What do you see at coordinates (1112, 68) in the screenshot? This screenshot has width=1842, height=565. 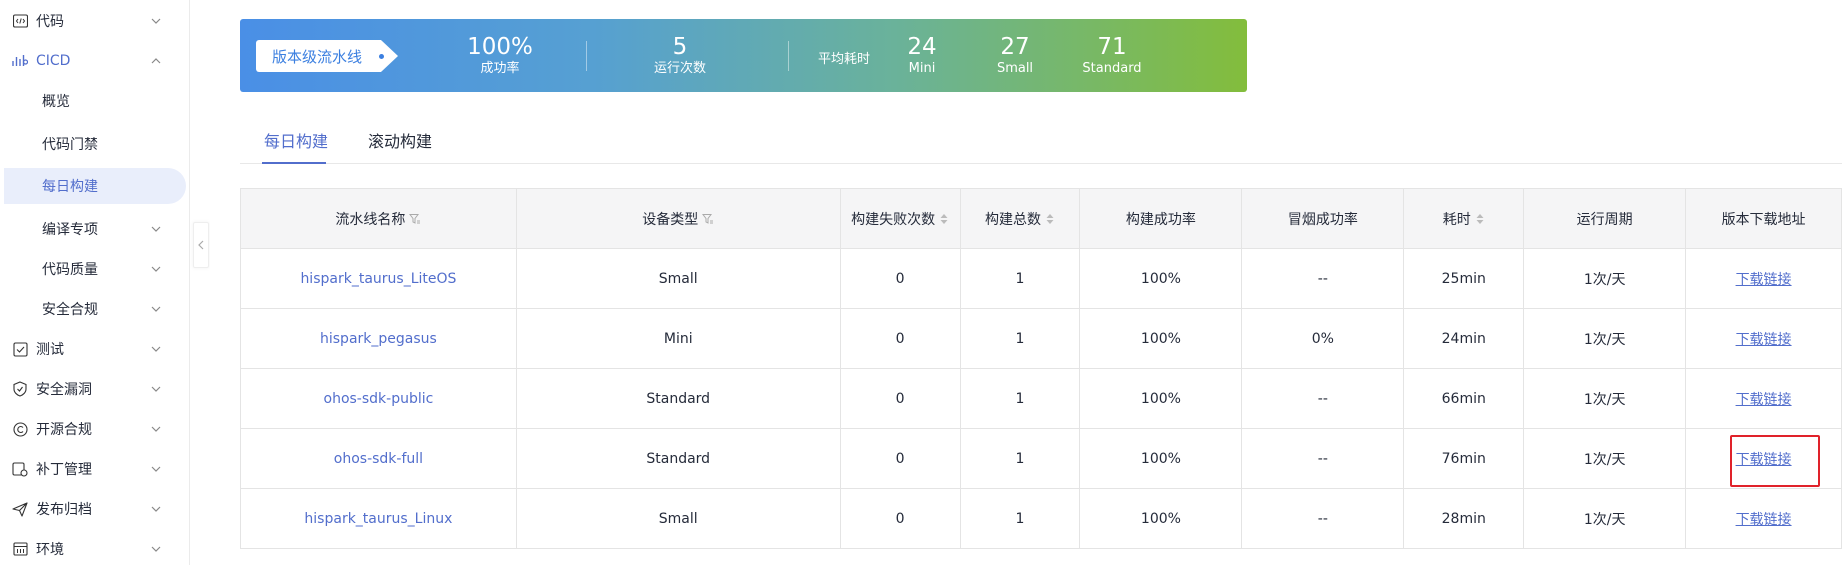 I see `standard-duration-label: Standard` at bounding box center [1112, 68].